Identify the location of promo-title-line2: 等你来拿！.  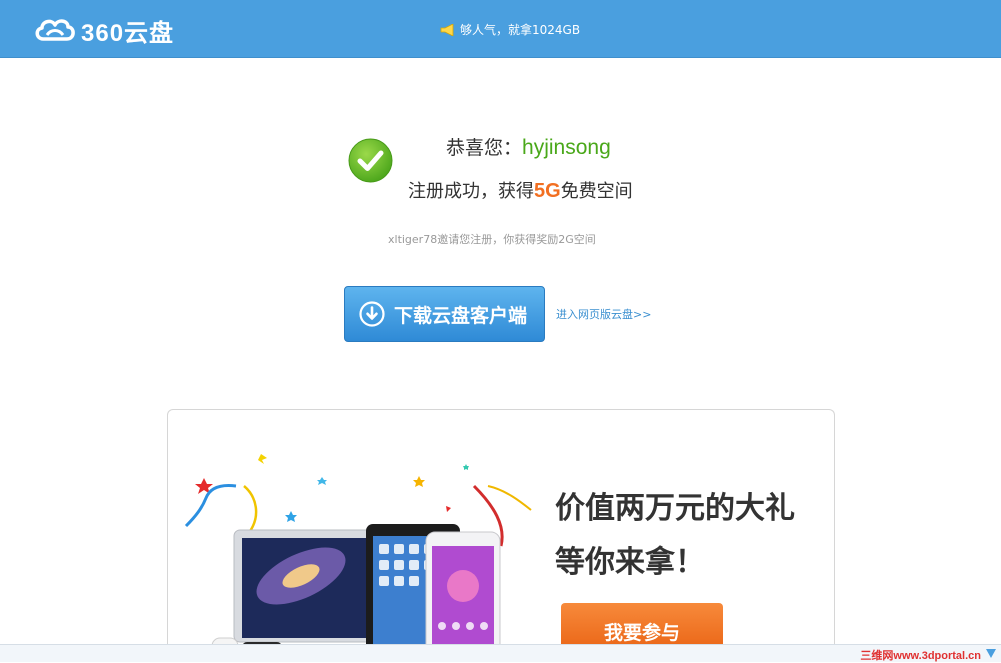
(630, 562).